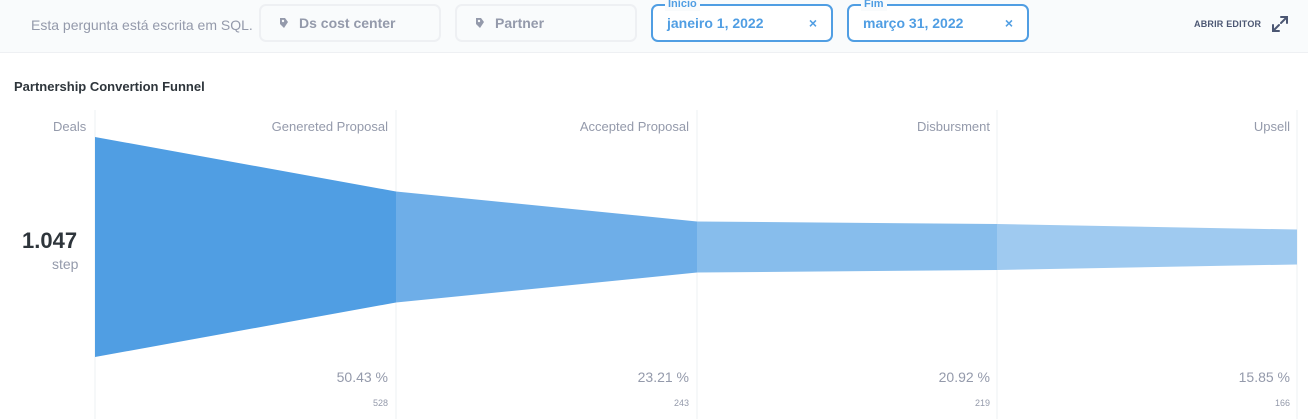  Describe the element at coordinates (1280, 24) in the screenshot. I see `expand-icon` at that location.